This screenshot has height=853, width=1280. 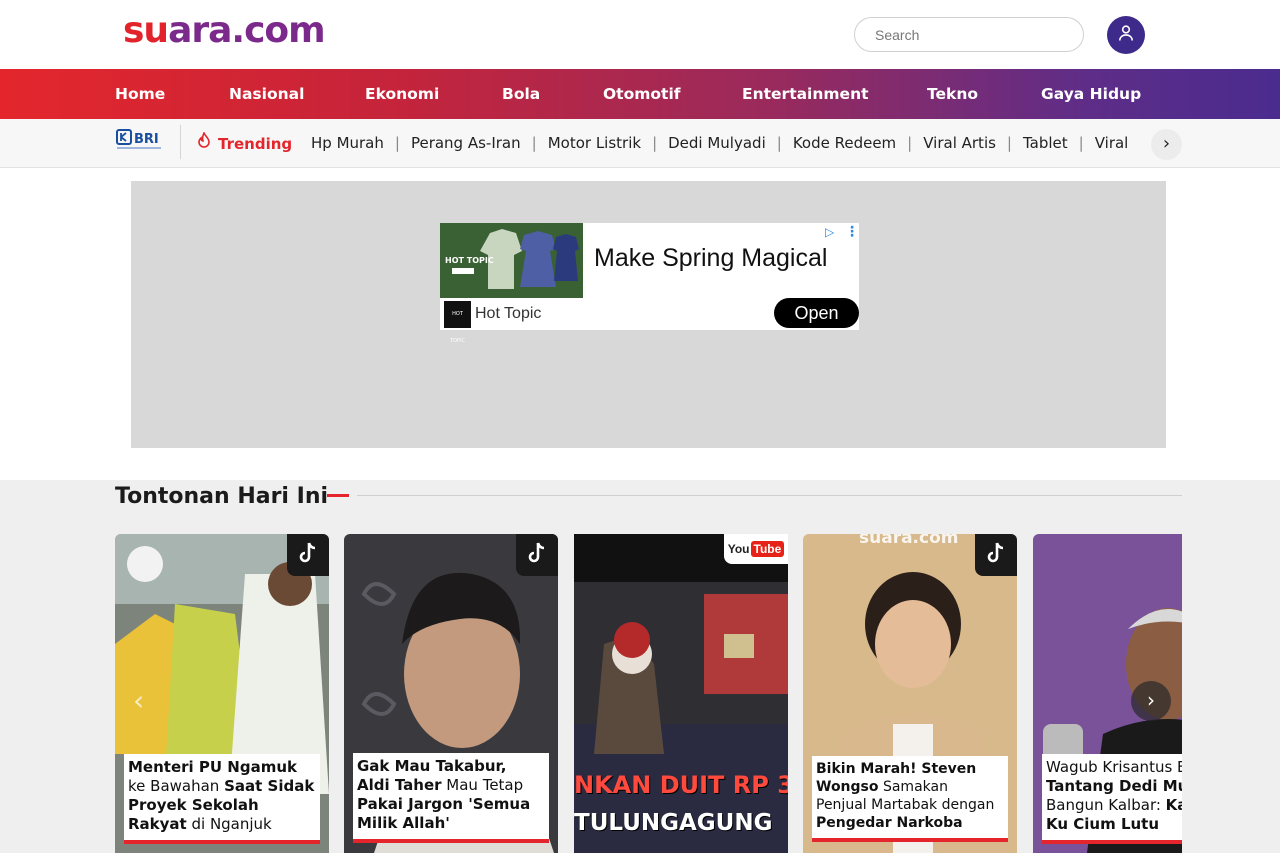 What do you see at coordinates (204, 144) in the screenshot?
I see `fire-icon` at bounding box center [204, 144].